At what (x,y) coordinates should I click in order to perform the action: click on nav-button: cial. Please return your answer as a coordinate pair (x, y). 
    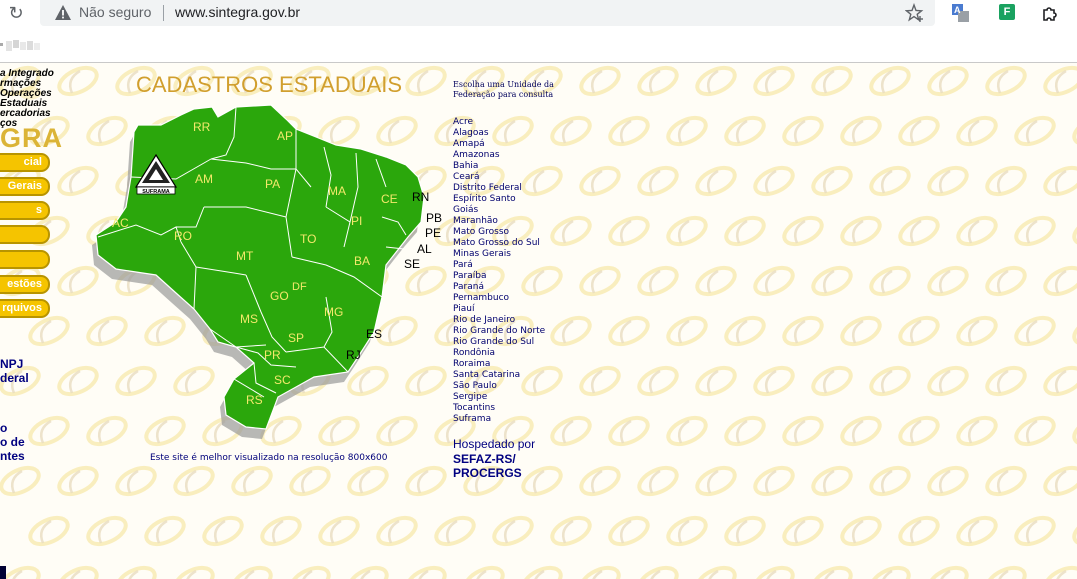
    Looking at the image, I should click on (25, 162).